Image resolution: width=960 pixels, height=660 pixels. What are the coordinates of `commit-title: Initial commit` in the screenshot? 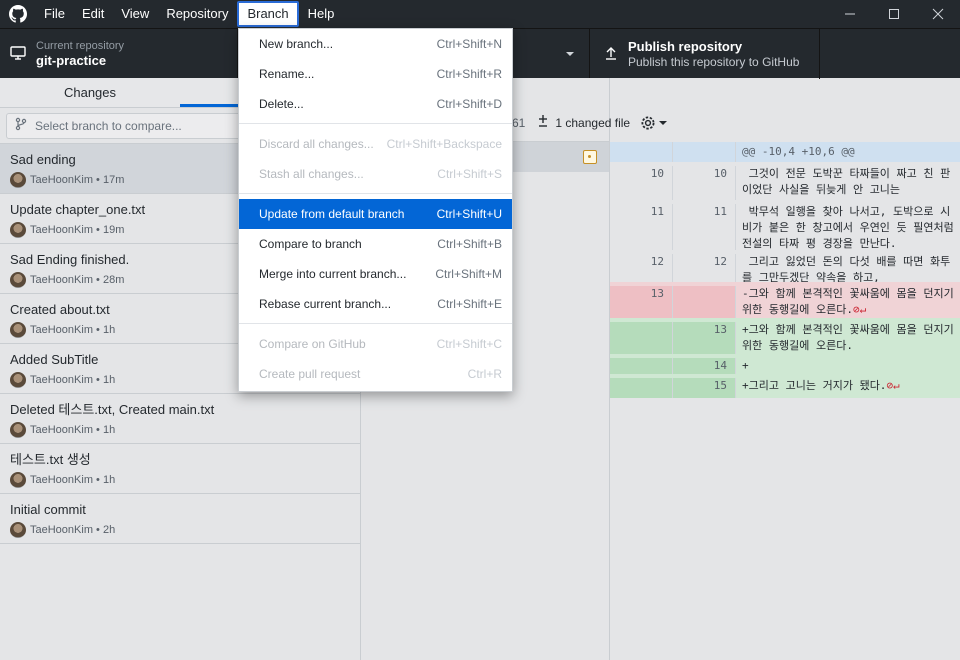 It's located at (48, 509).